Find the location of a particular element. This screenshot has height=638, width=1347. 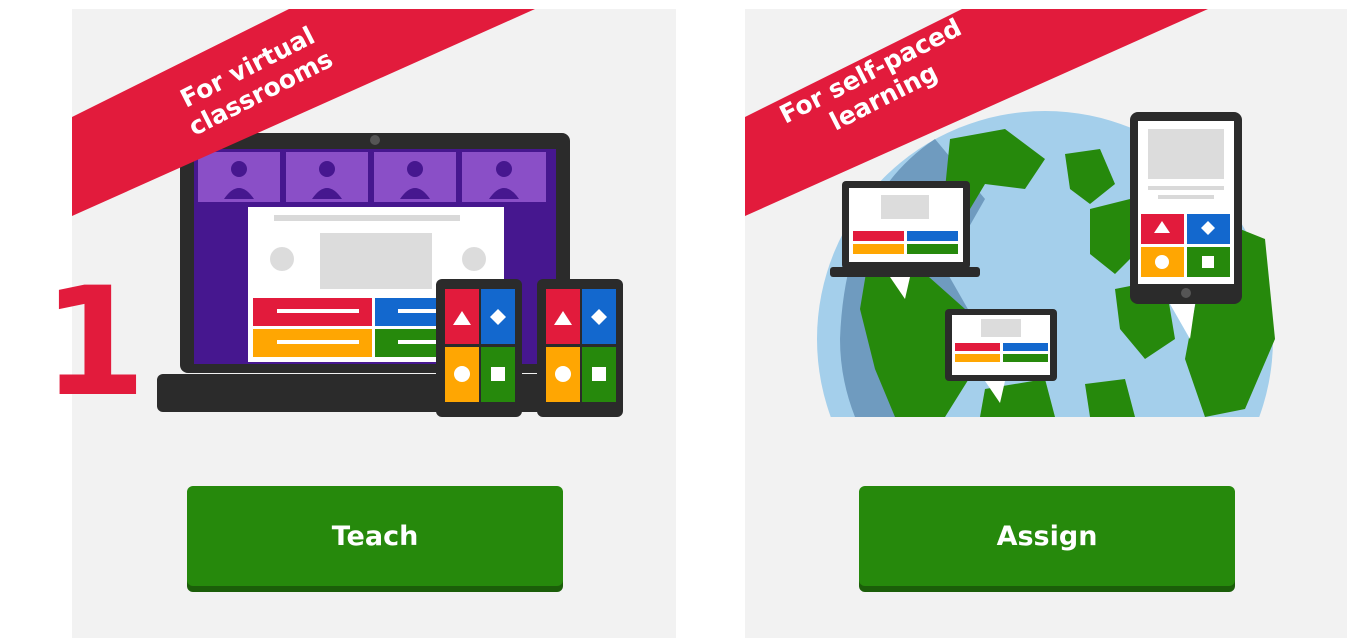

assign-button: Assign is located at coordinates (1047, 536).